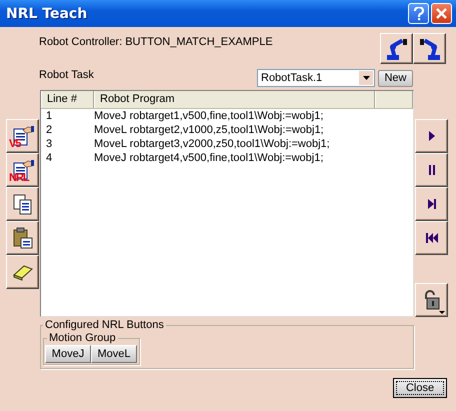 This screenshot has width=456, height=411. Describe the element at coordinates (212, 144) in the screenshot. I see `program-line-cell: MoveL robtarget3,v2000,z50,tool1\Wobj:=wobj1;` at that location.